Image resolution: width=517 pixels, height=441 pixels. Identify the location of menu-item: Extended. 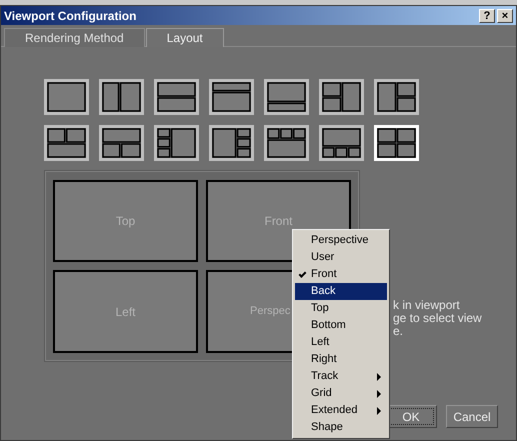
(341, 410).